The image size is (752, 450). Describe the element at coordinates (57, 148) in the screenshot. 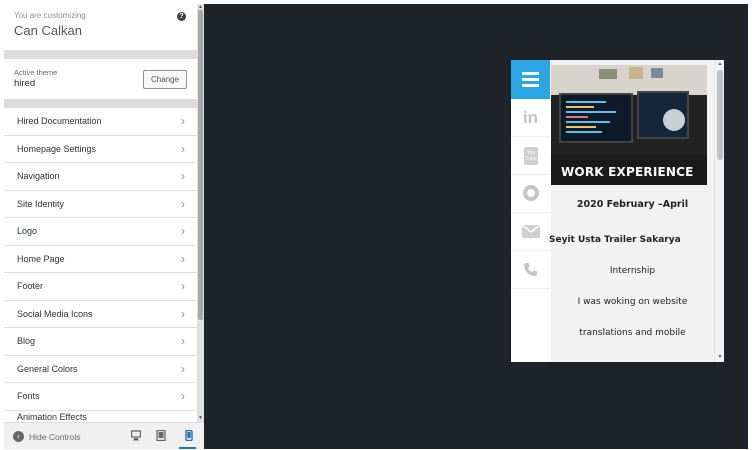

I see `section-label: Homepage Settings` at that location.